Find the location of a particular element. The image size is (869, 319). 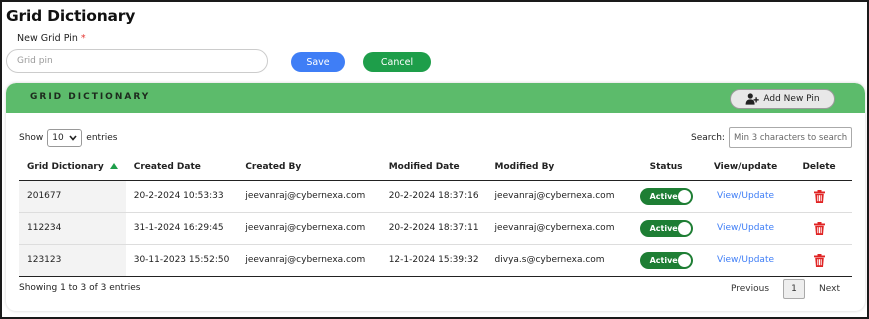

search-label: Search: is located at coordinates (708, 137).